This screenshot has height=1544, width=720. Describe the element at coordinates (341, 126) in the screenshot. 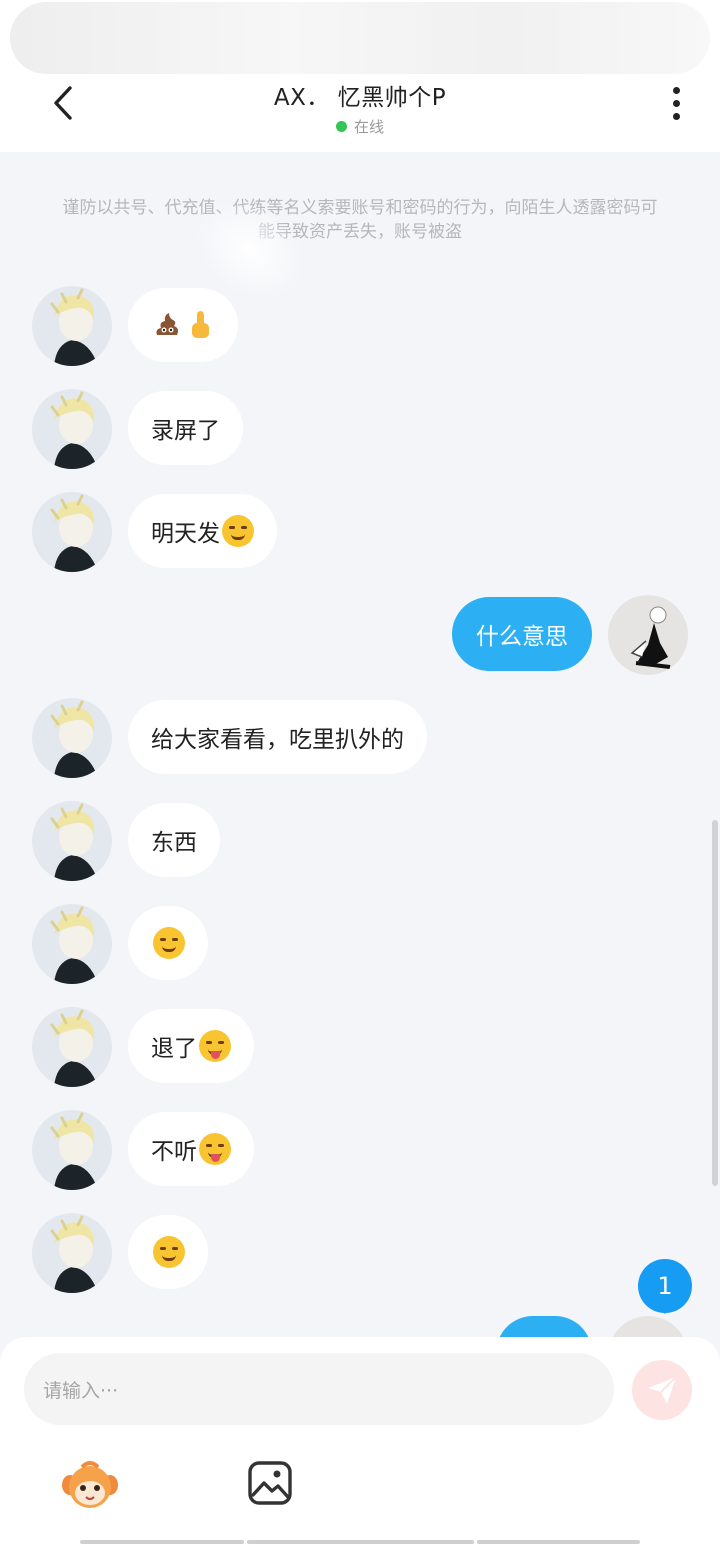

I see `online-dot-icon` at that location.